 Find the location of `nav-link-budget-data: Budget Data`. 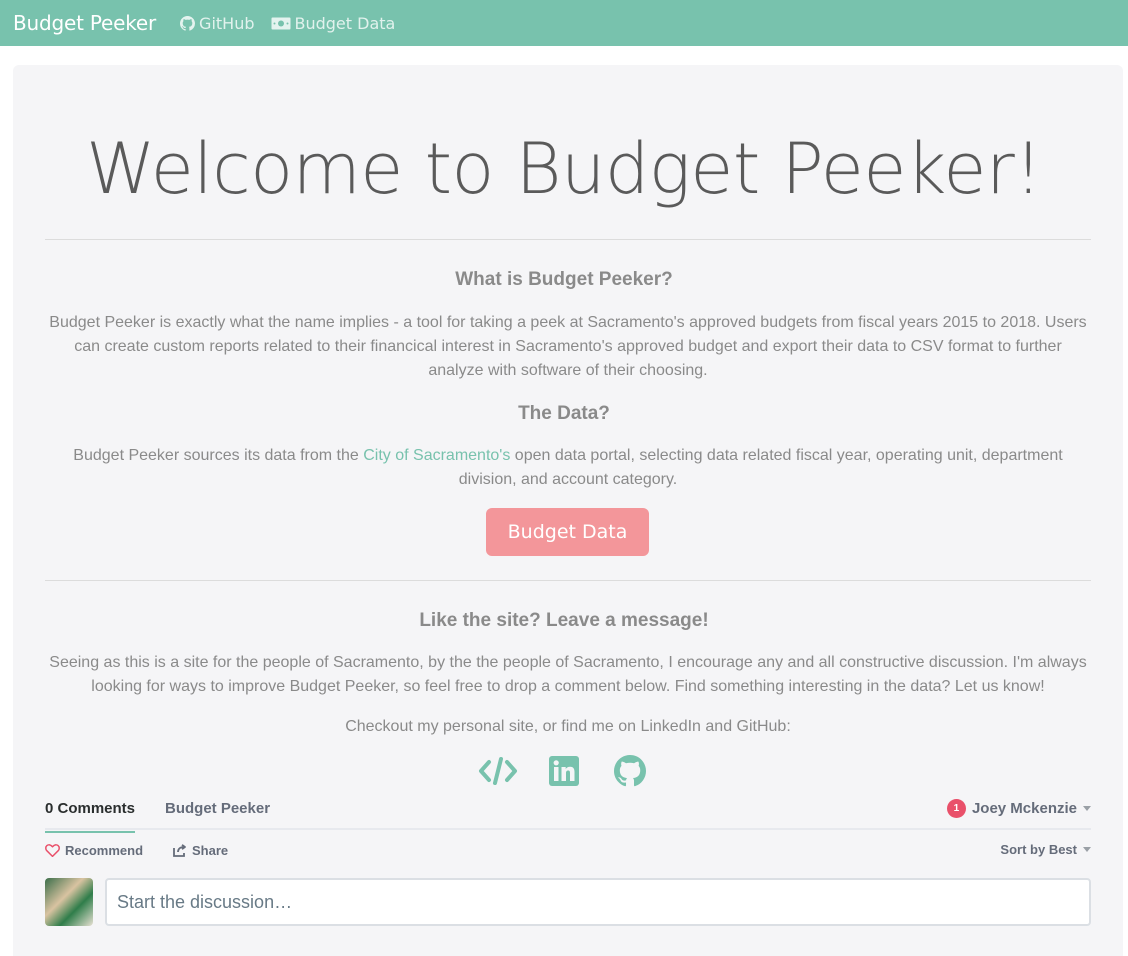

nav-link-budget-data: Budget Data is located at coordinates (333, 23).